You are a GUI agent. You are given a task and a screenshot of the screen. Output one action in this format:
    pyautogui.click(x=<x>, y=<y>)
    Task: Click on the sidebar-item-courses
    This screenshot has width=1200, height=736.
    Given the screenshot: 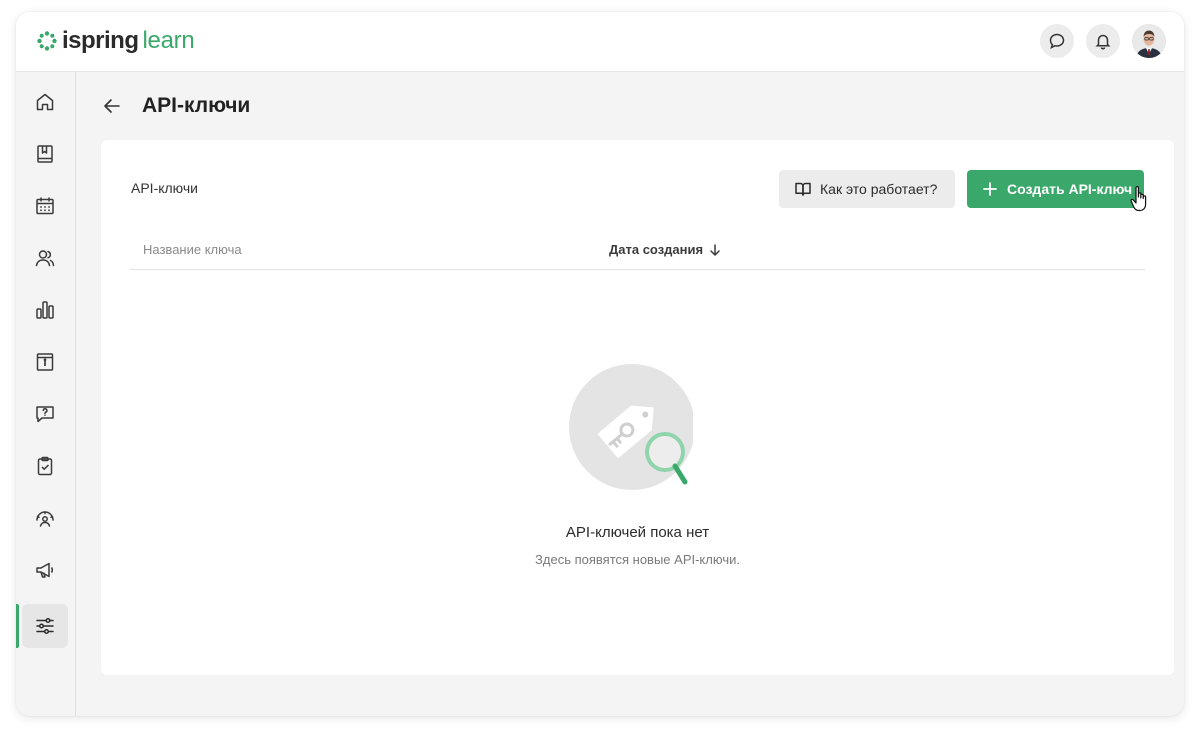 What is the action you would take?
    pyautogui.click(x=45, y=154)
    